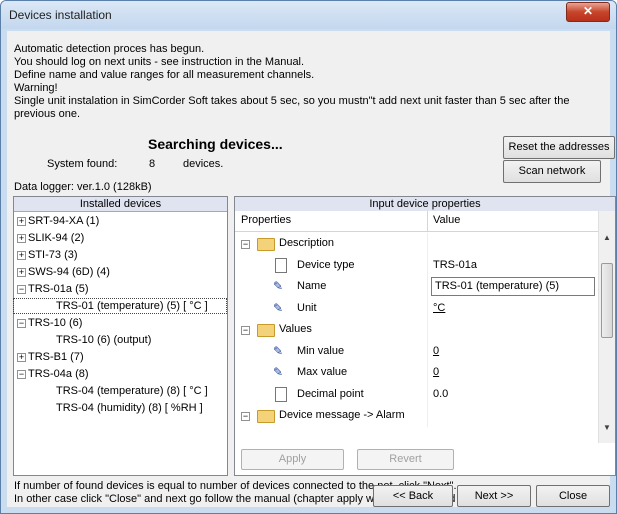 The width and height of the screenshot is (617, 514). Describe the element at coordinates (513, 286) in the screenshot. I see `property-value-input: TRS-01 (temperature) (5)` at that location.